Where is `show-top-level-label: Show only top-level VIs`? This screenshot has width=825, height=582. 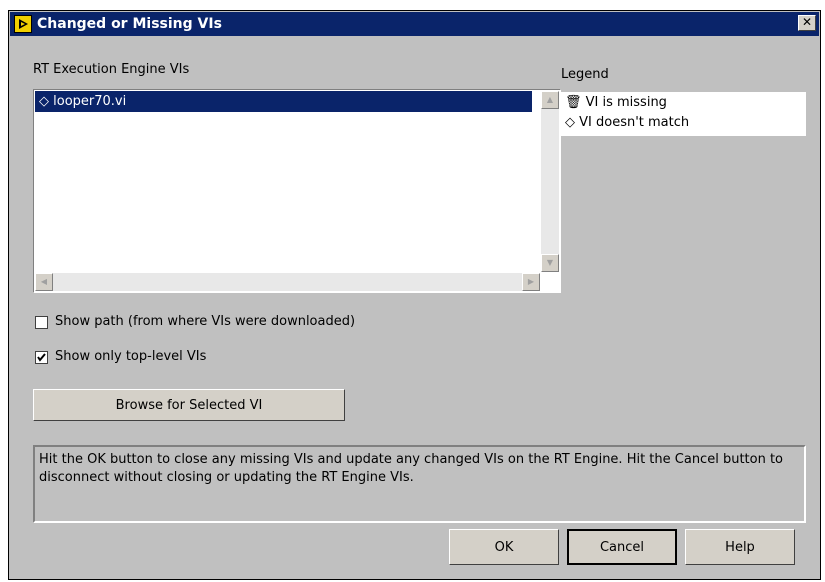 show-top-level-label: Show only top-level VIs is located at coordinates (131, 356).